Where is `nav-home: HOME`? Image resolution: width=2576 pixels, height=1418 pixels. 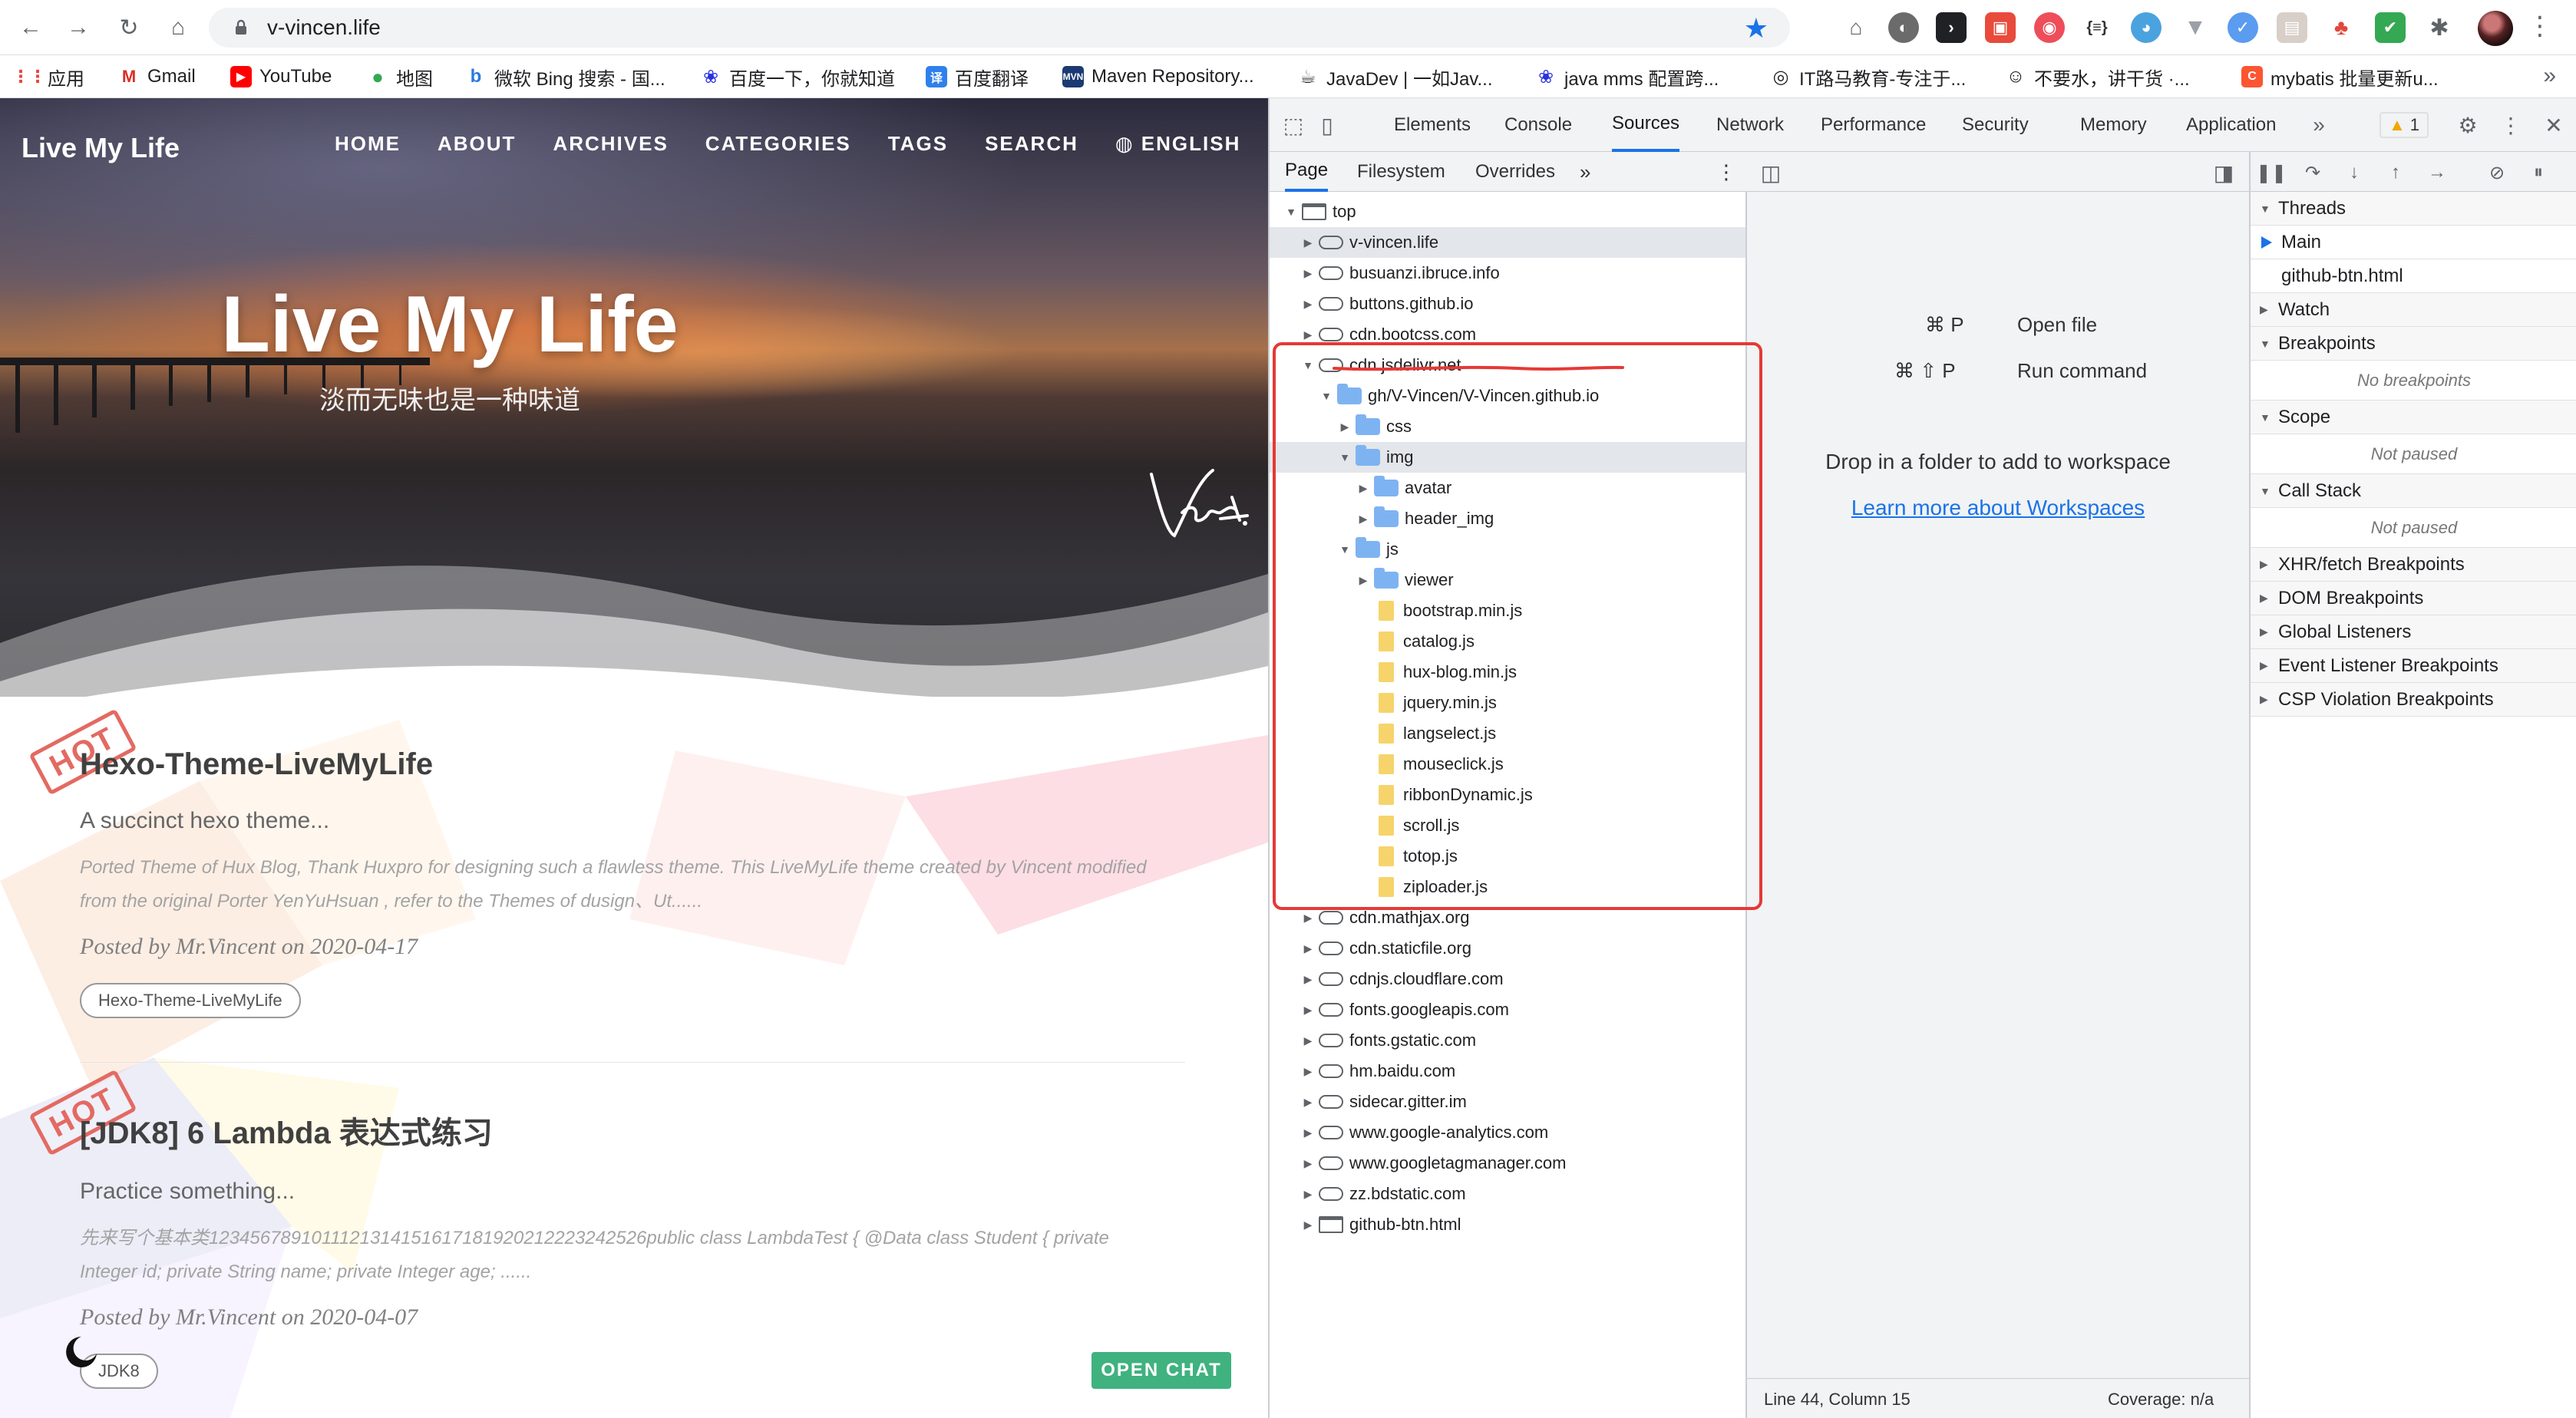
nav-home: HOME is located at coordinates (368, 144).